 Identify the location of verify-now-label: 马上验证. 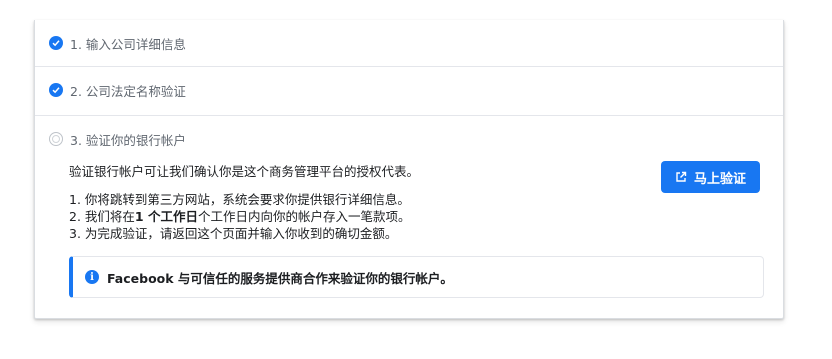
(719, 179).